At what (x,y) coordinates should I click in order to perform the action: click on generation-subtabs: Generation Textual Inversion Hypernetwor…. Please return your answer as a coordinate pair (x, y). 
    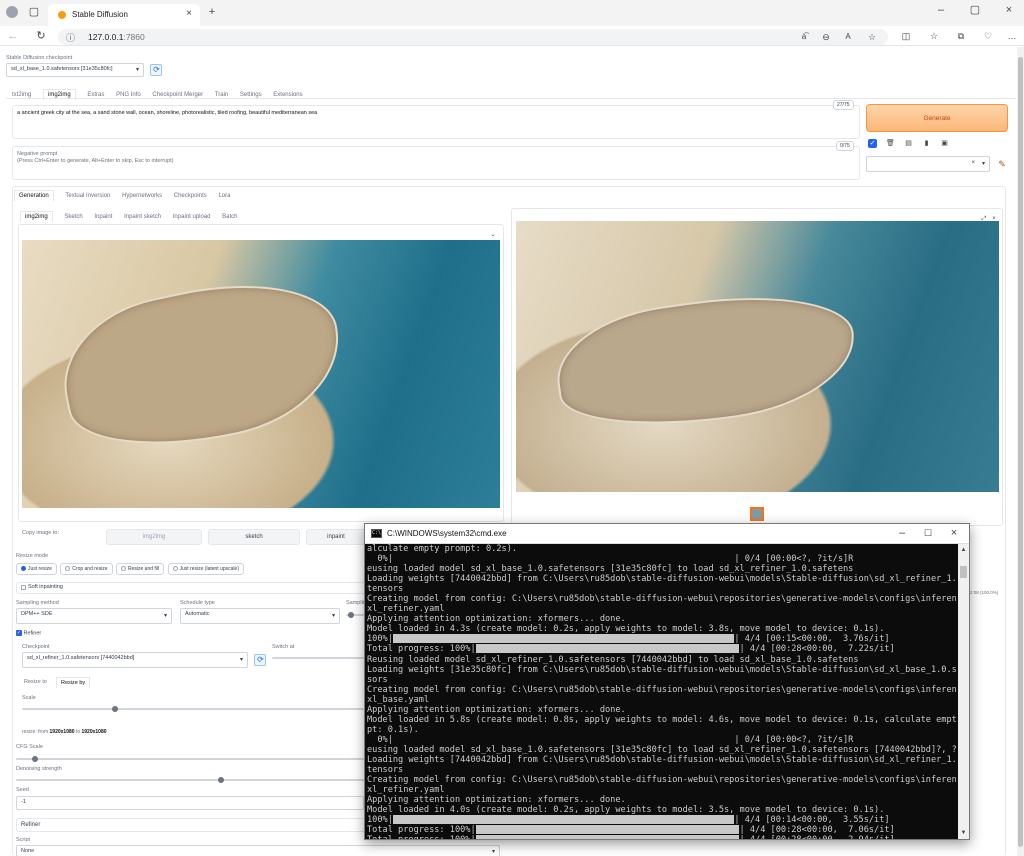
    Looking at the image, I should click on (127, 195).